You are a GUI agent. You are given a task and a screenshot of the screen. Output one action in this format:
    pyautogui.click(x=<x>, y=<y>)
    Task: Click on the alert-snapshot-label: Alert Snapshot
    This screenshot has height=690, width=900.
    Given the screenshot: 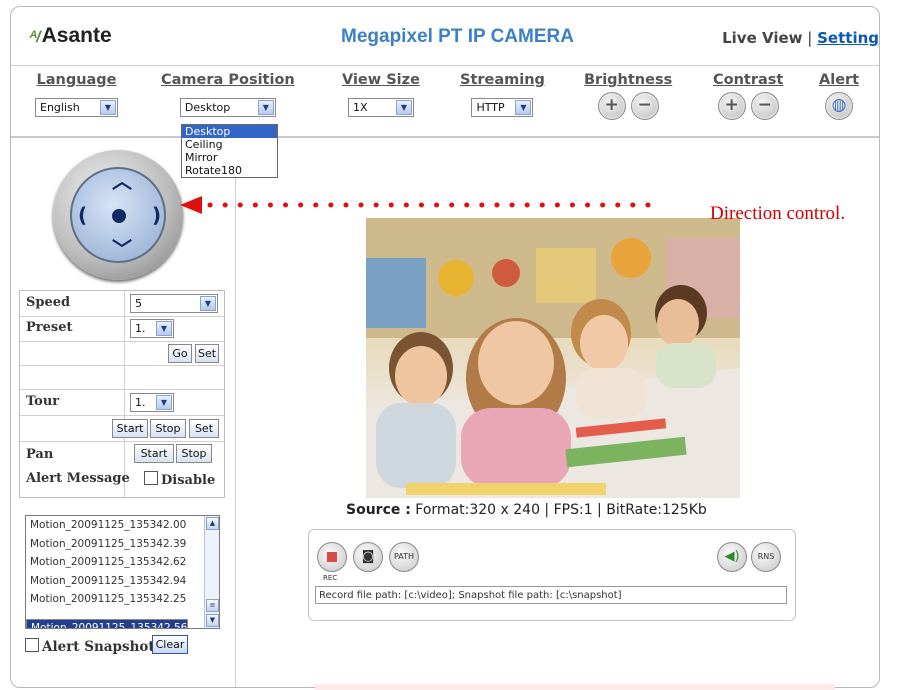 What is the action you would take?
    pyautogui.click(x=98, y=647)
    